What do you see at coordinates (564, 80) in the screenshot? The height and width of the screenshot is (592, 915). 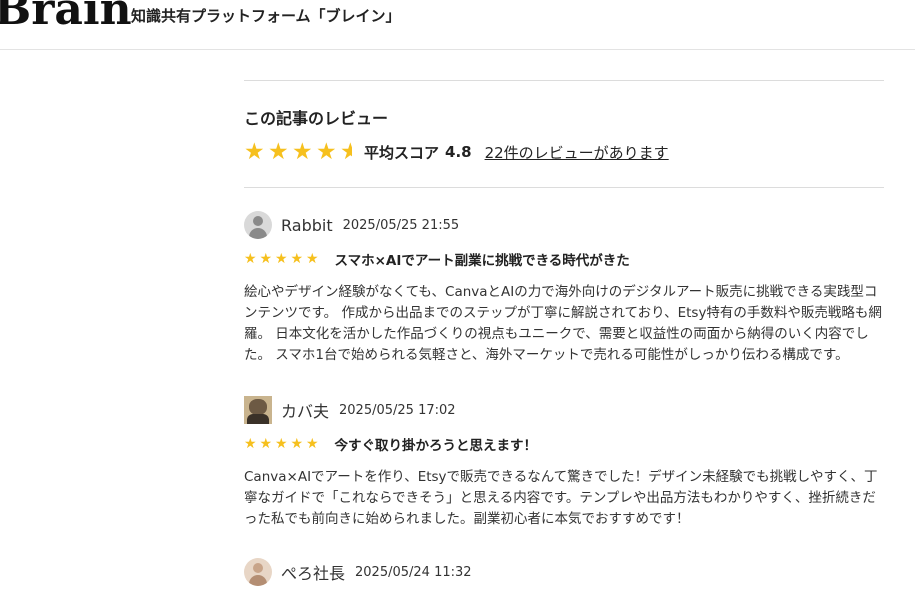 I see `top-divider` at bounding box center [564, 80].